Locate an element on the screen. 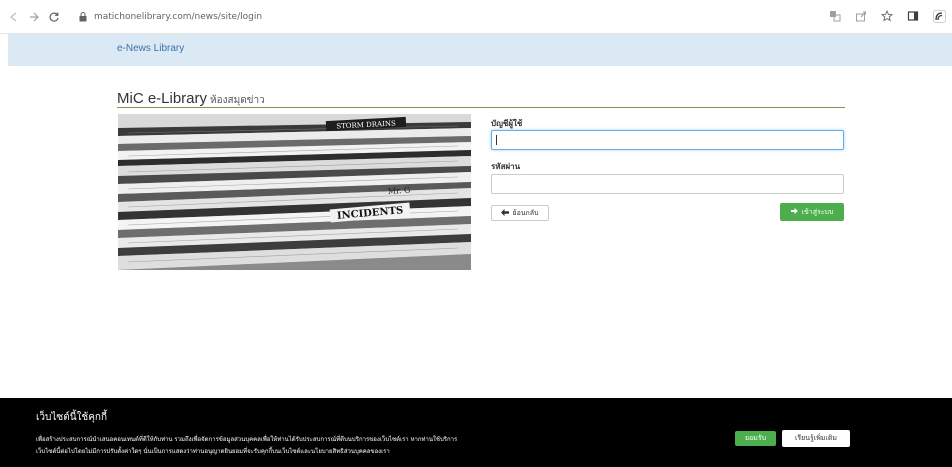 The image size is (952, 467). text-caret is located at coordinates (496, 140).